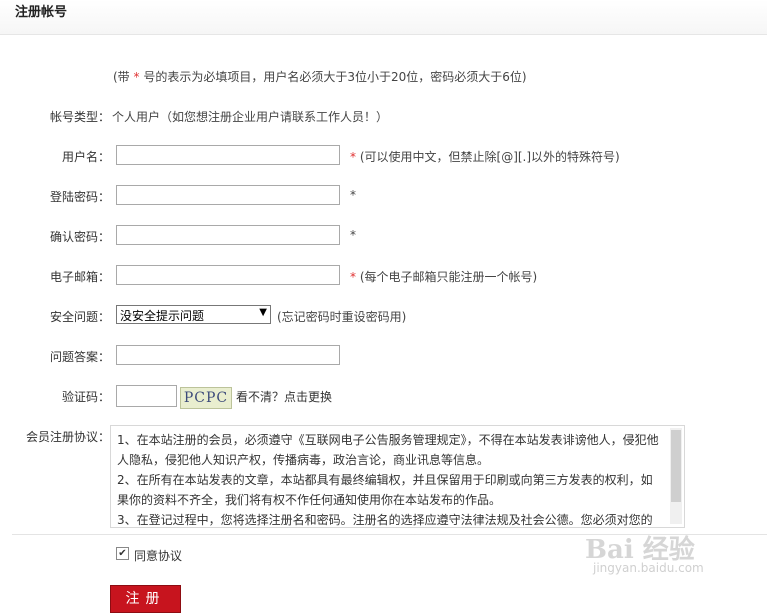 This screenshot has width=767, height=614. I want to click on security-question-selected: 没安全提示问题, so click(162, 316).